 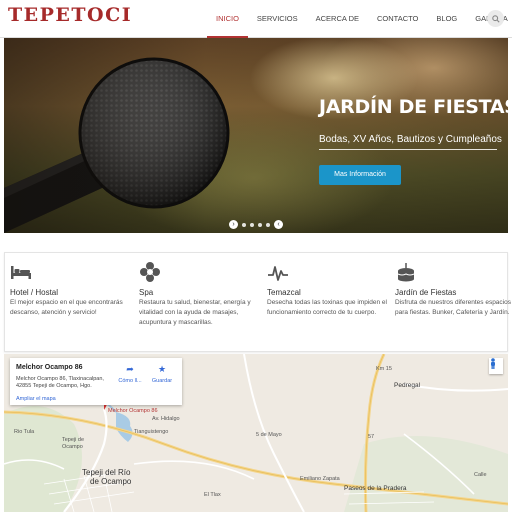 What do you see at coordinates (375, 488) in the screenshot?
I see `map-label-paseos: Paseos de la Pradera` at bounding box center [375, 488].